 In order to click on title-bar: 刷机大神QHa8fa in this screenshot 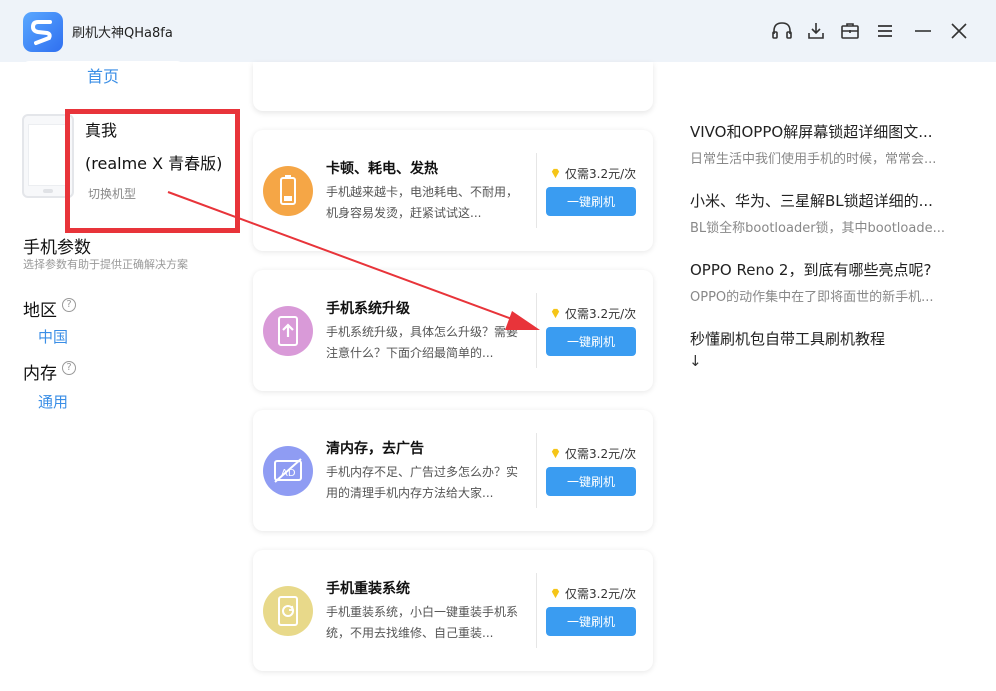, I will do `click(498, 31)`.